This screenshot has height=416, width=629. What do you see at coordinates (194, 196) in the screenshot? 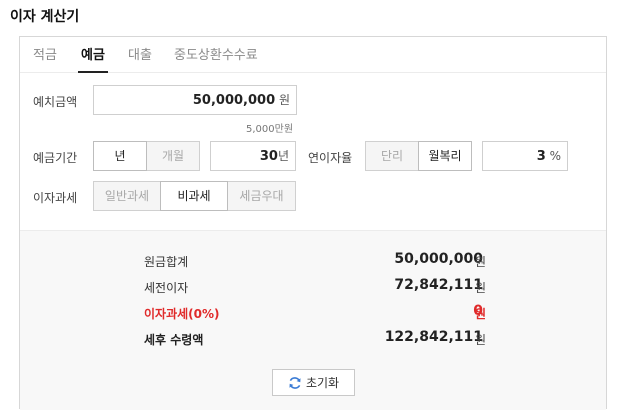
I see `tax-option-exempt: 비과세` at bounding box center [194, 196].